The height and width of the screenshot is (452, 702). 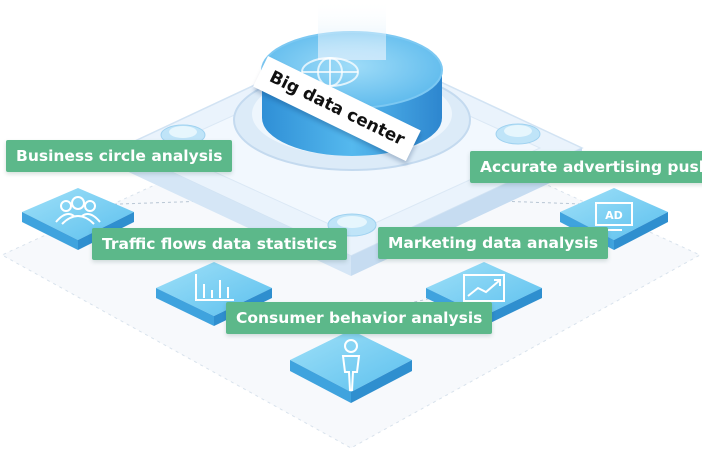 What do you see at coordinates (219, 244) in the screenshot?
I see `label-traffic-flows-data-statistics: Traffic flows data statistics` at bounding box center [219, 244].